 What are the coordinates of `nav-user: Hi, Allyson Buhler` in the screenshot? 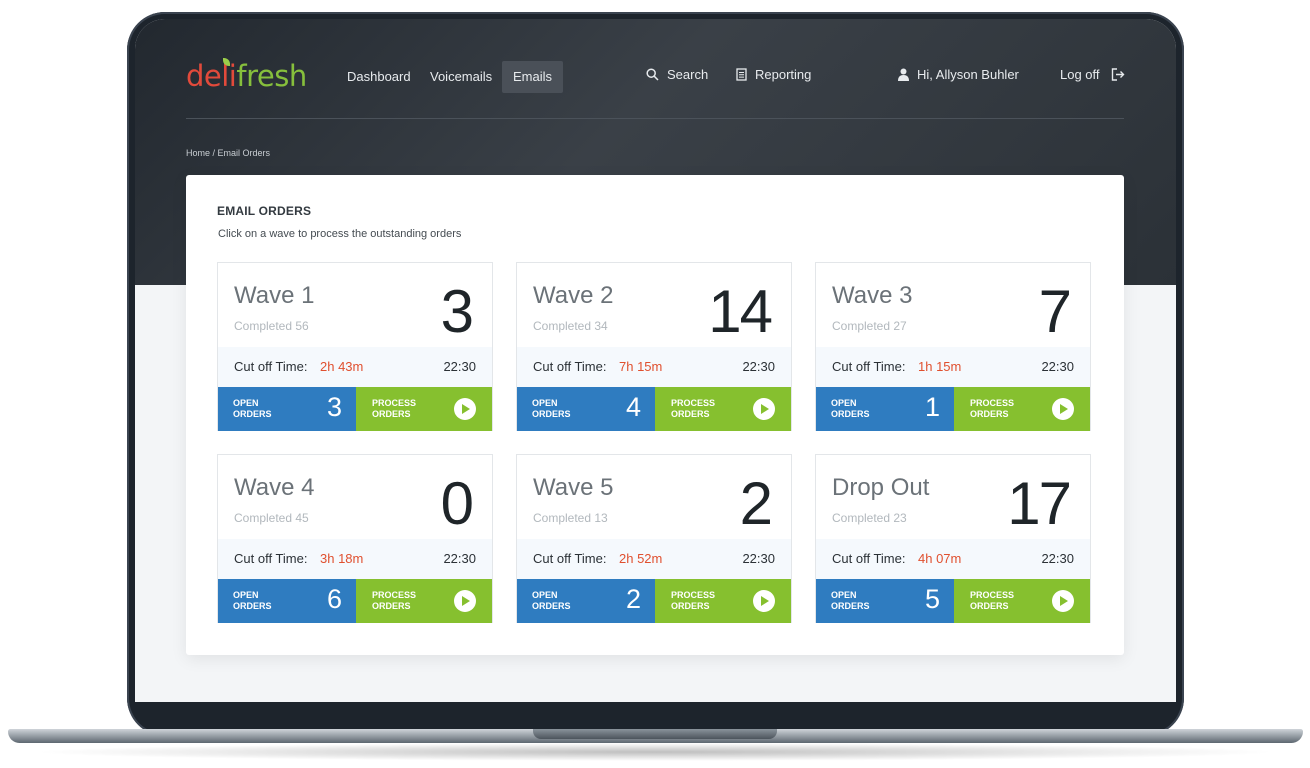 It's located at (958, 74).